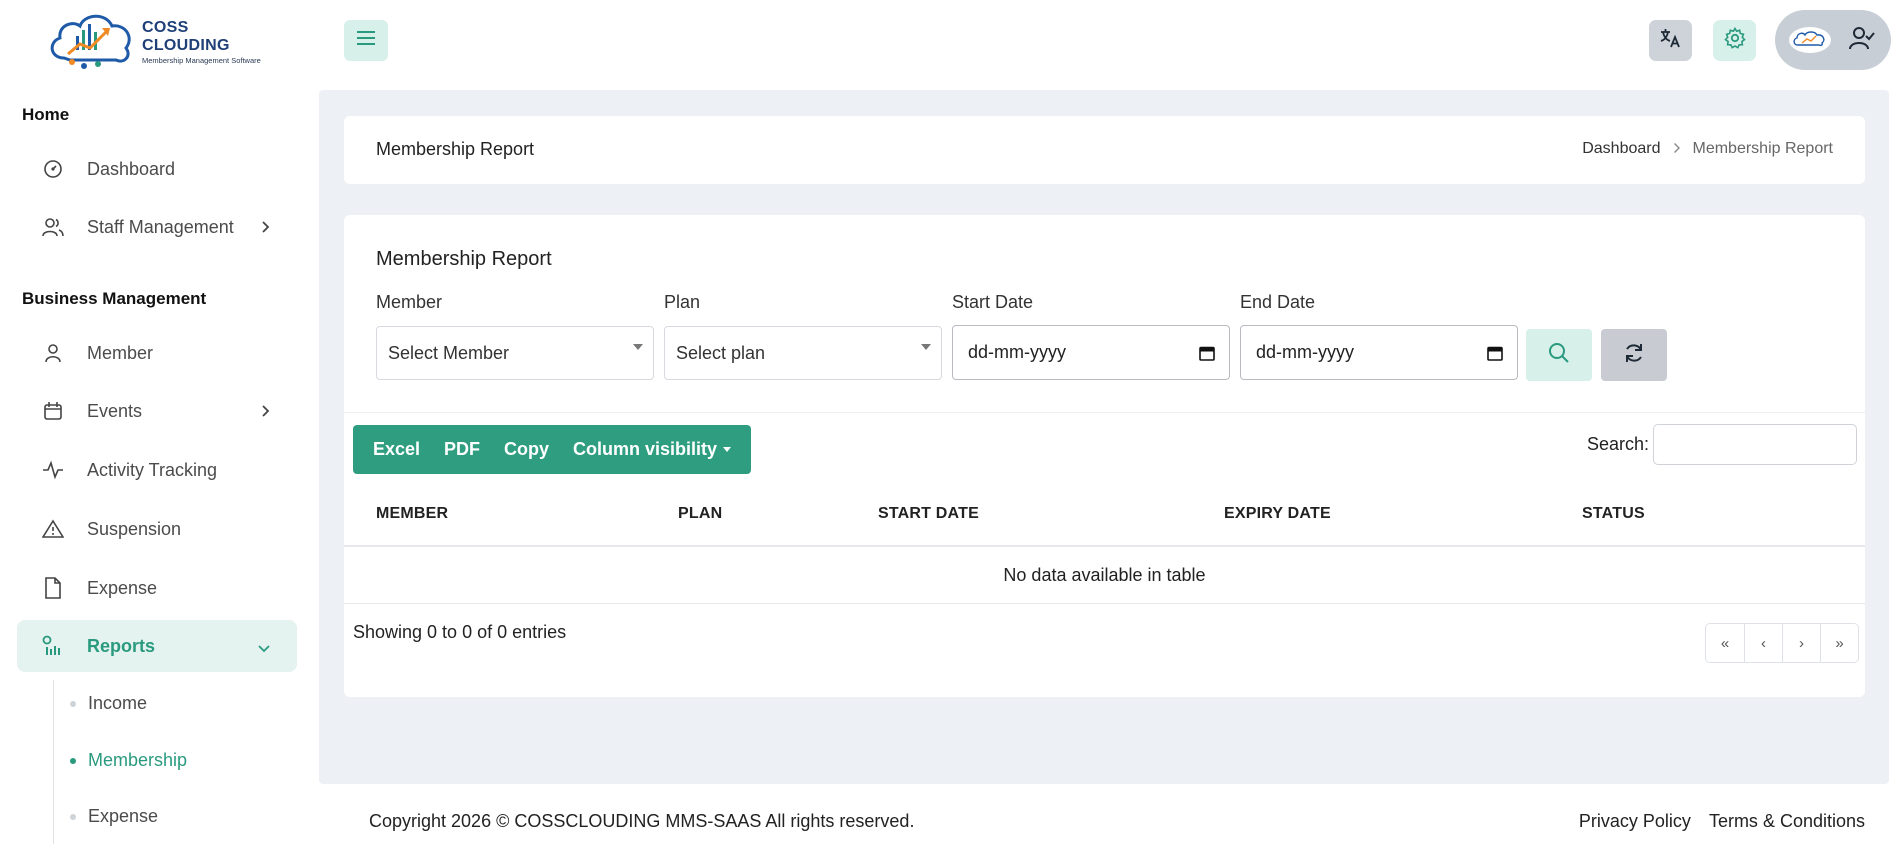 Image resolution: width=1897 pixels, height=854 pixels. I want to click on pdf-button: PDF, so click(462, 449).